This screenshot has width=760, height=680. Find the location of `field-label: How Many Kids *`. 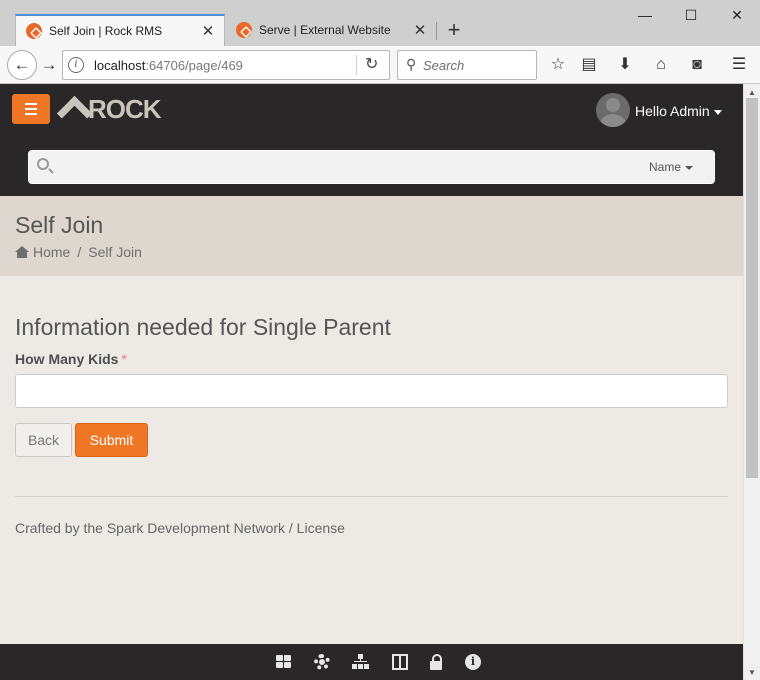

field-label: How Many Kids * is located at coordinates (71, 359).